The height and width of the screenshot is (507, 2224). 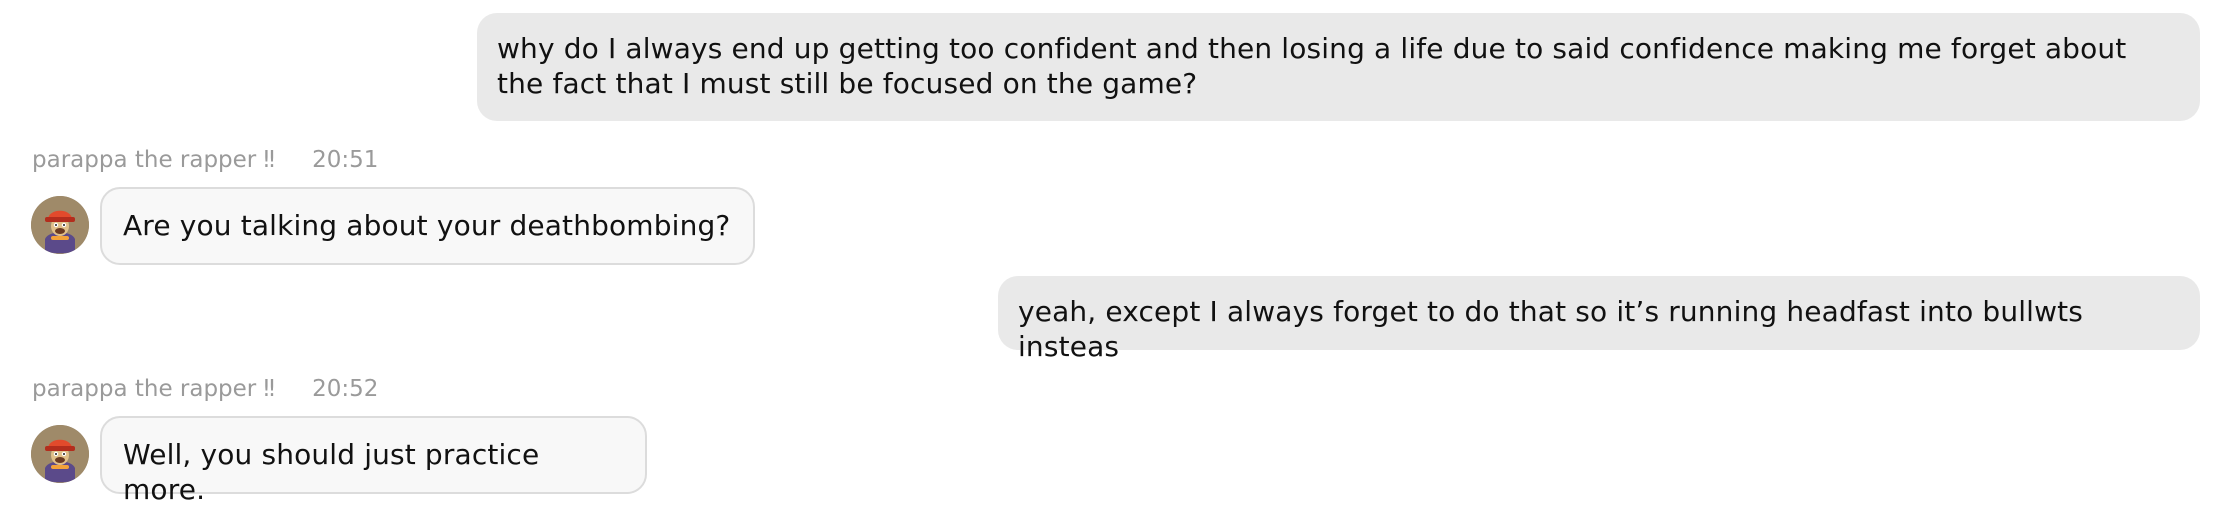 I want to click on assistant-message-text: Well, you should just practice more., so click(x=331, y=472).